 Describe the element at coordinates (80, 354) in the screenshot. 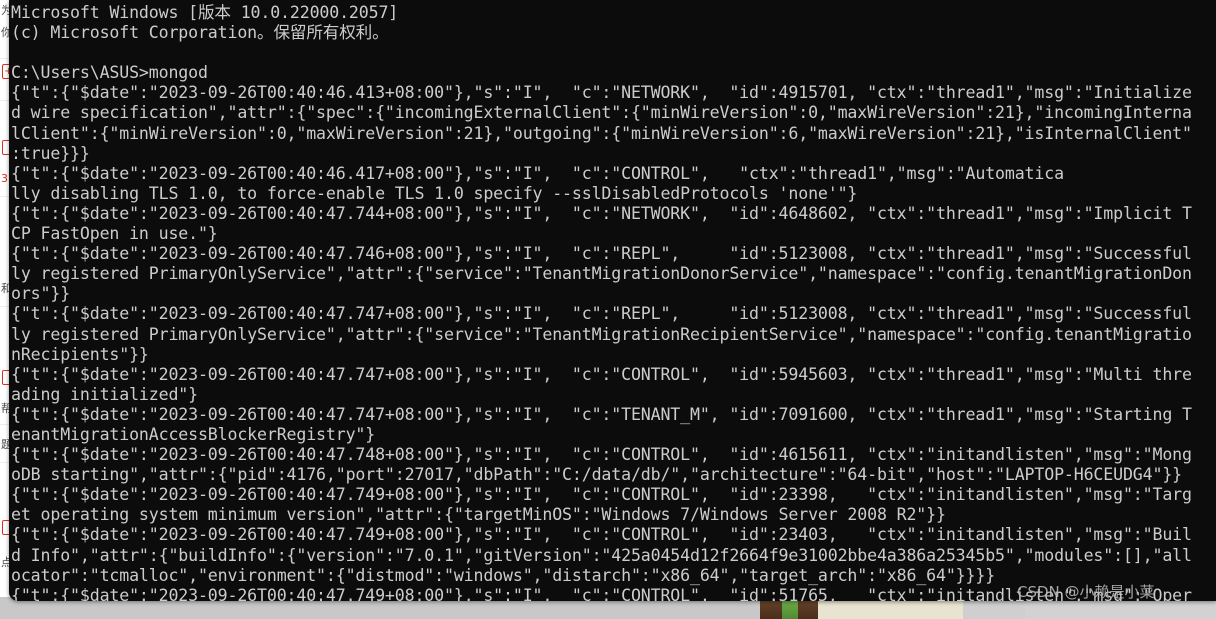

I see `terminal-line: nRecipients"}}` at that location.